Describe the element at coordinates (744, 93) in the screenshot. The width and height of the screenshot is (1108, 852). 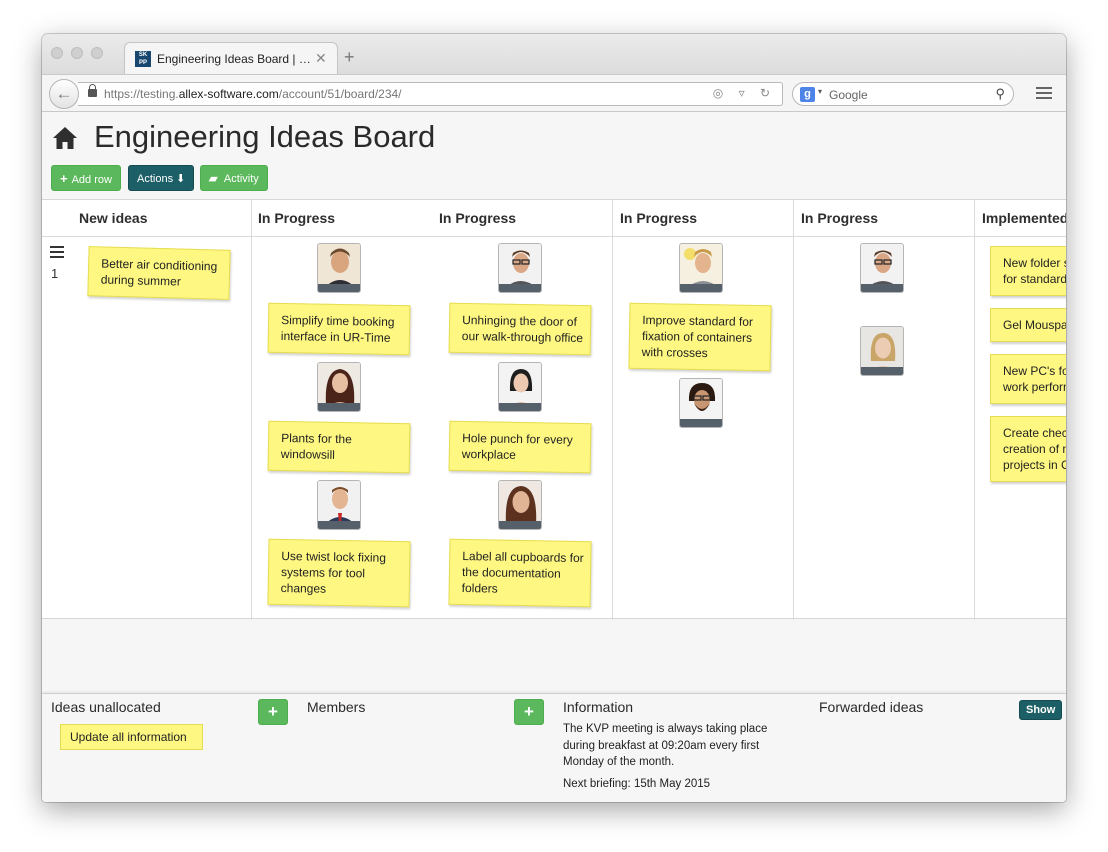
I see `url-action-icons: ◎ ▿ ↻` at that location.